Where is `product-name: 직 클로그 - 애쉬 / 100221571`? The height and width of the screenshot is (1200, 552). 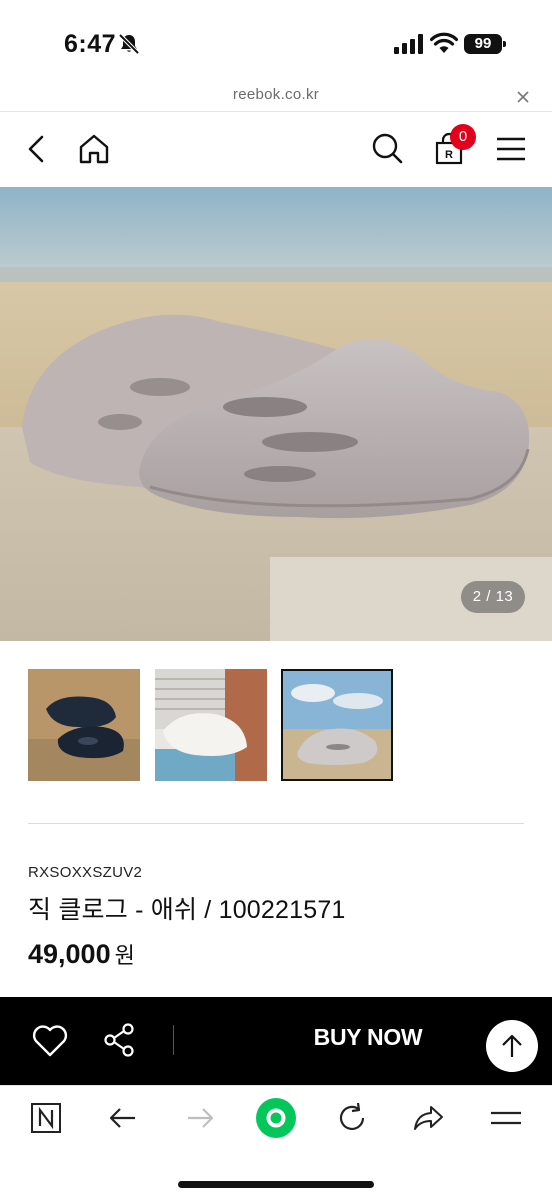 product-name: 직 클로그 - 애쉬 / 100221571 is located at coordinates (187, 910).